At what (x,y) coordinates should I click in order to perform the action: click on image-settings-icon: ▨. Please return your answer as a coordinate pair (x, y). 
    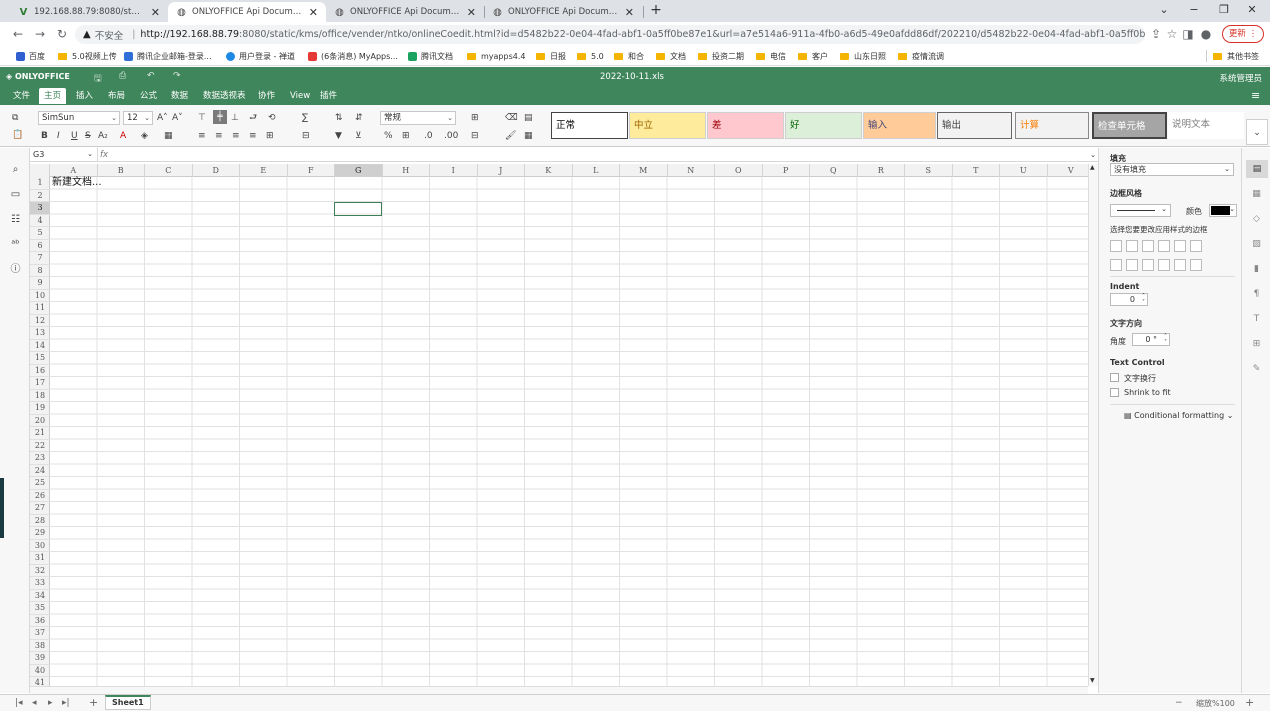
    Looking at the image, I should click on (1256, 244).